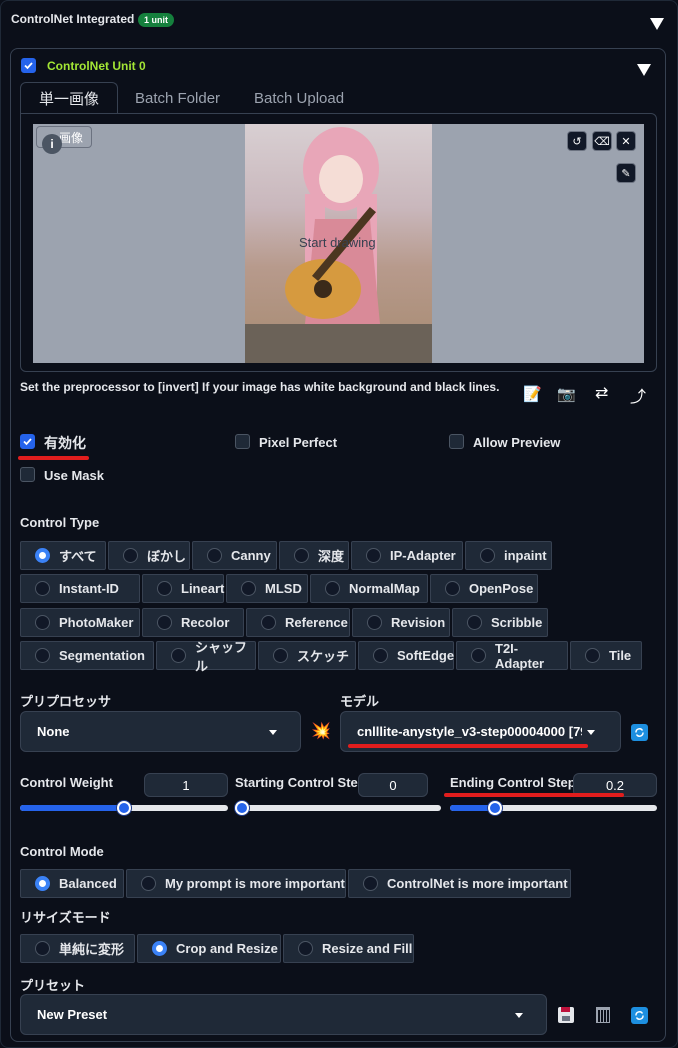  What do you see at coordinates (80, 588) in the screenshot?
I see `control-type-option: Instant-ID` at bounding box center [80, 588].